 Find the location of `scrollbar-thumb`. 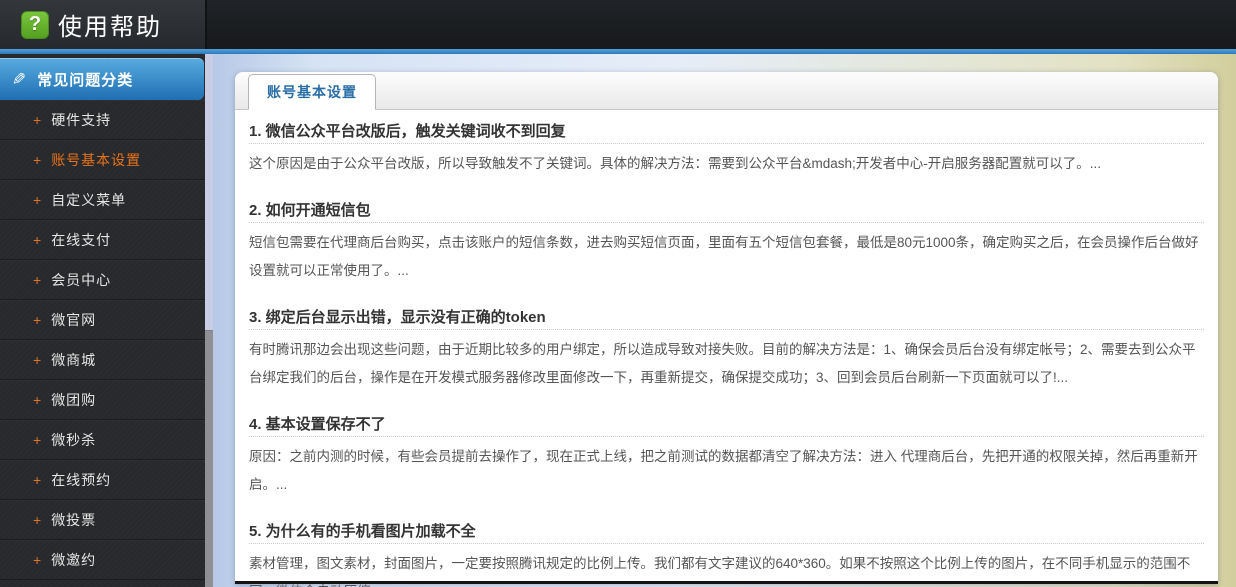

scrollbar-thumb is located at coordinates (209, 458).